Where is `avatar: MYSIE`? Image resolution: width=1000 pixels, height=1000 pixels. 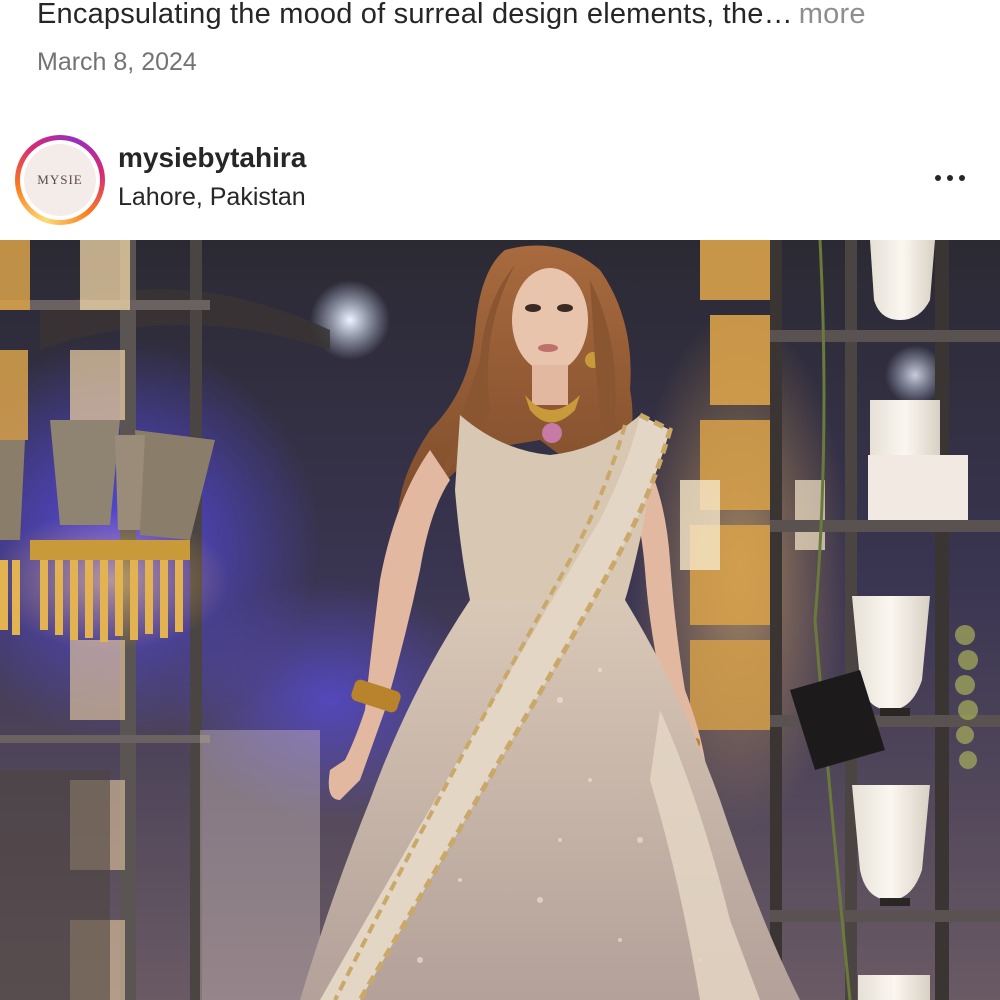 avatar: MYSIE is located at coordinates (60, 180).